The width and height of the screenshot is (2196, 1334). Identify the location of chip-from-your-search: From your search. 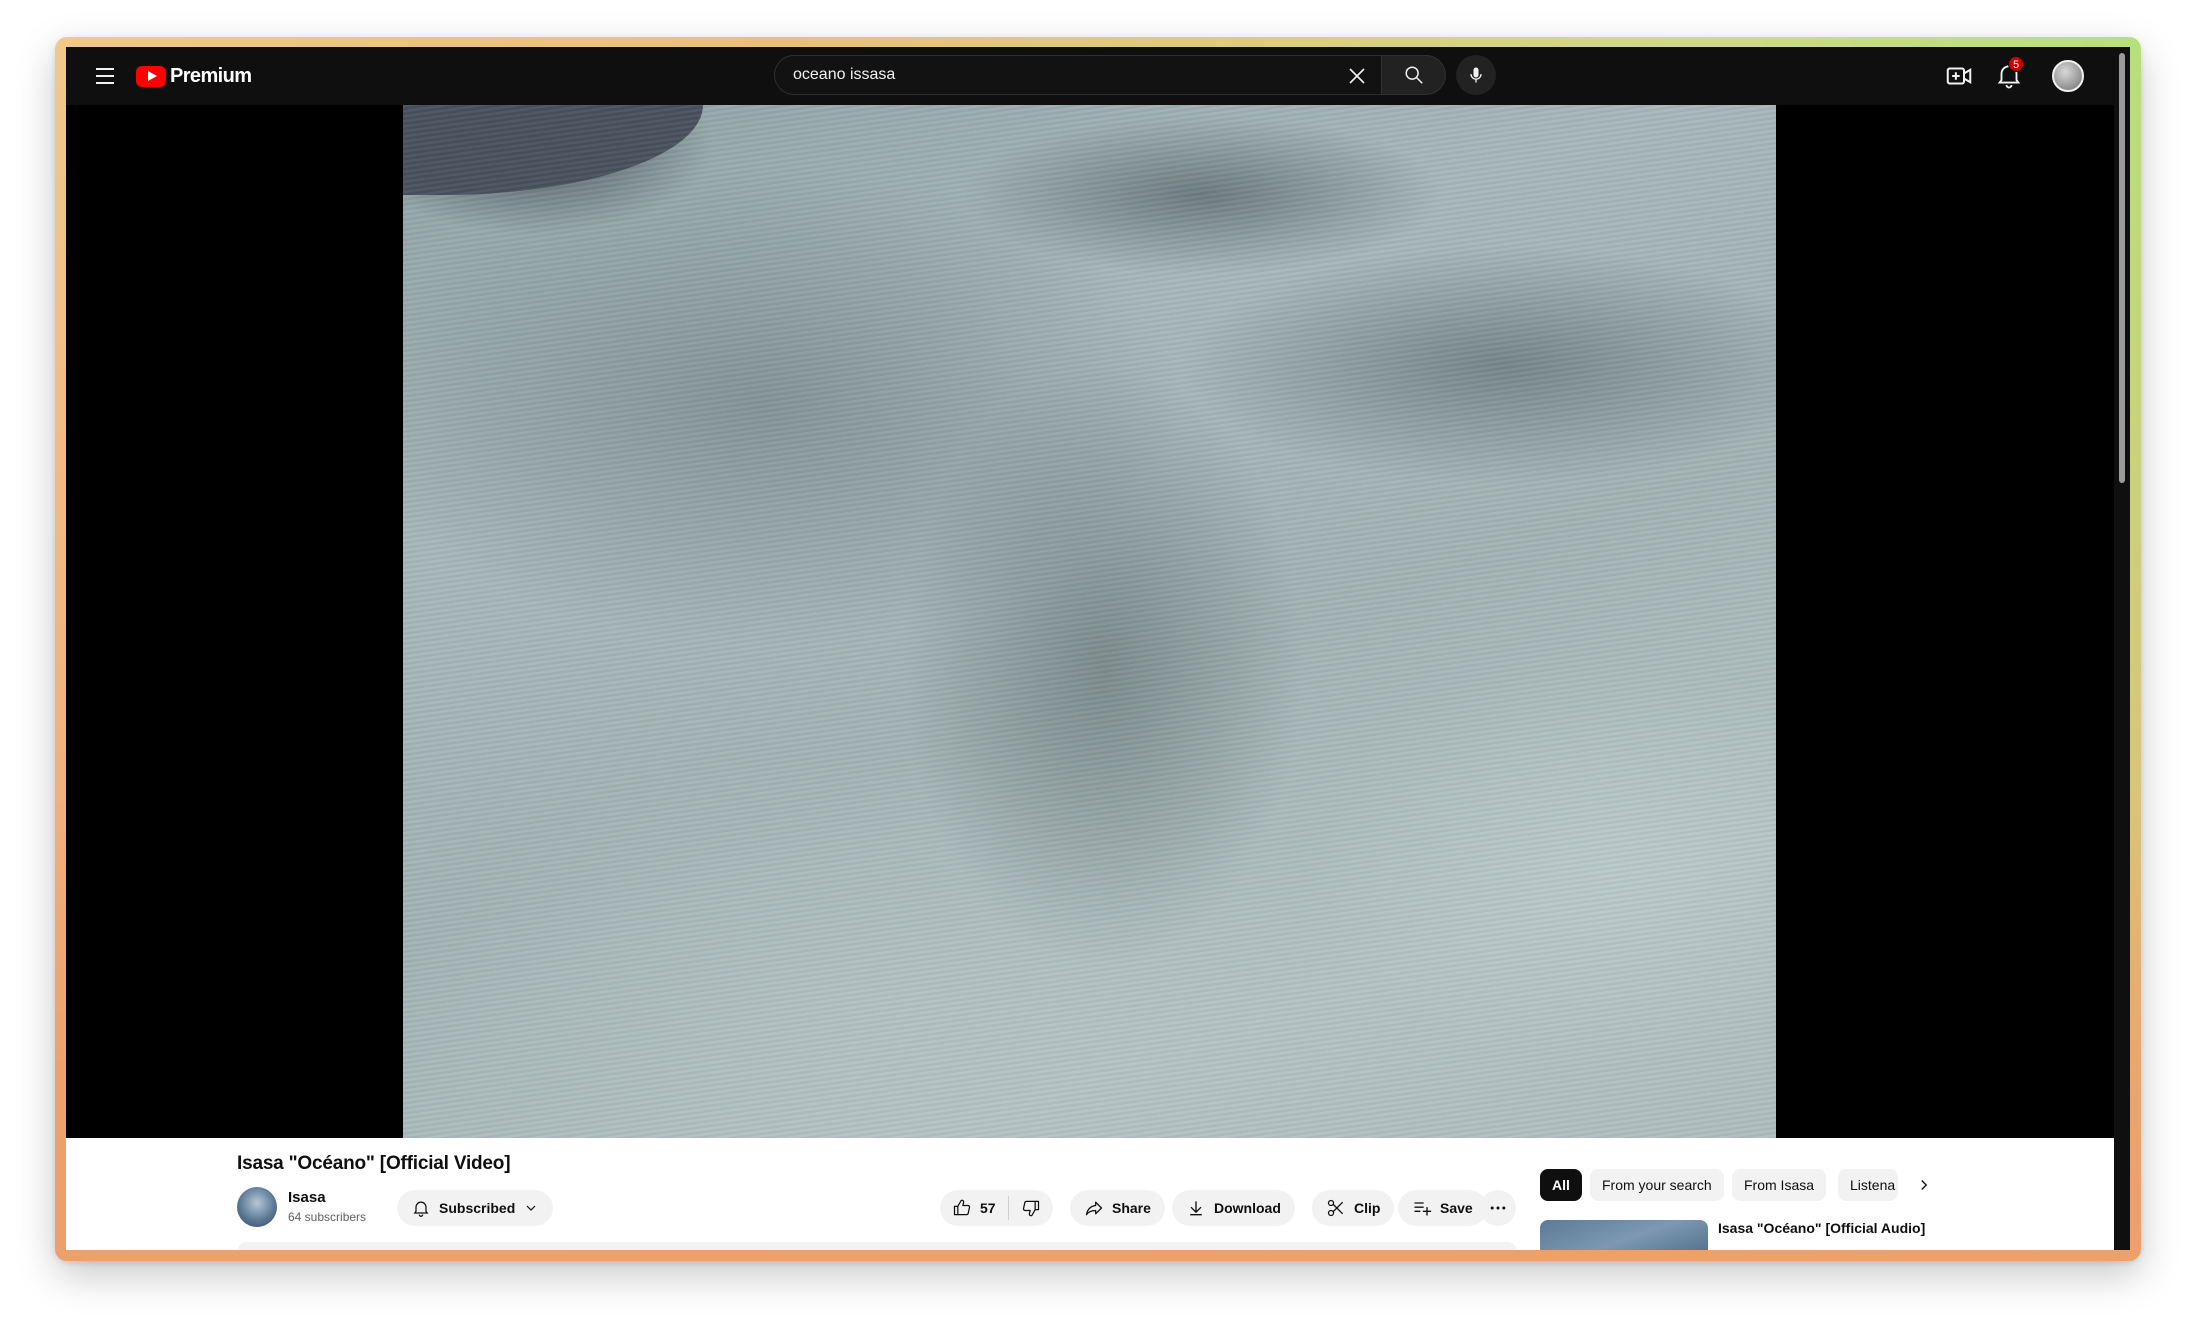
(1657, 1185).